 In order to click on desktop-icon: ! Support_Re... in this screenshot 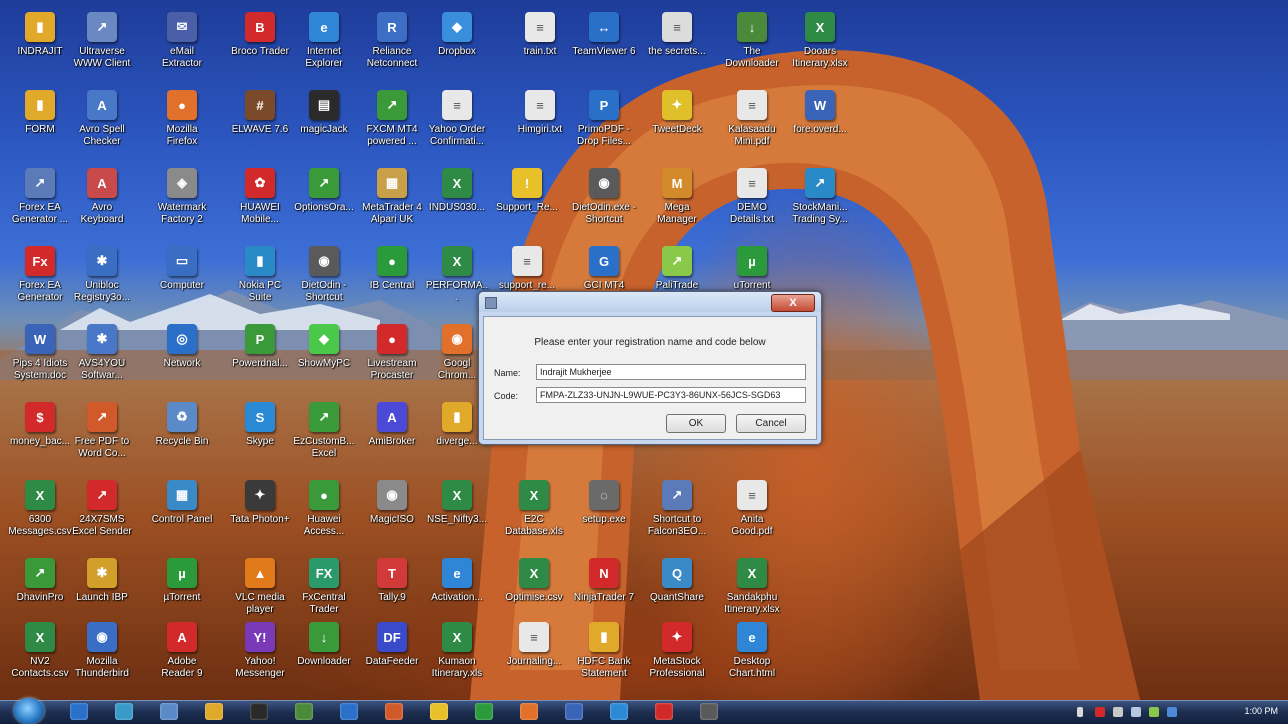, I will do `click(527, 204)`.